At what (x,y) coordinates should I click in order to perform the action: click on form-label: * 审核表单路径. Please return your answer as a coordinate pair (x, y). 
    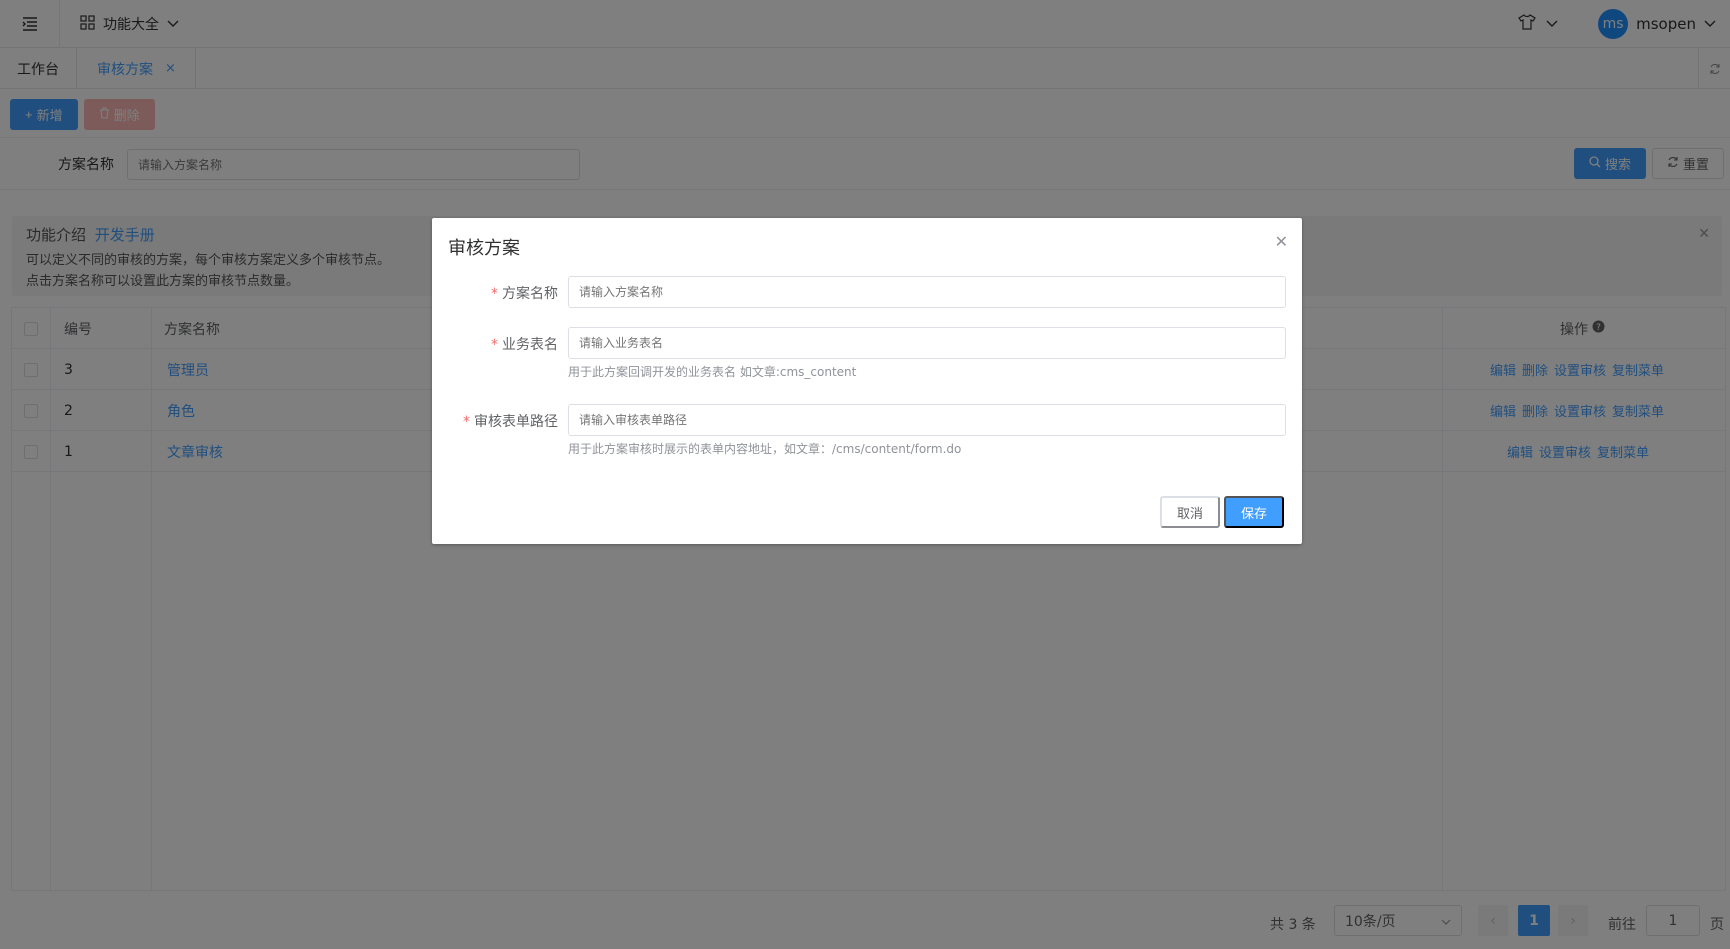
    Looking at the image, I should click on (510, 422).